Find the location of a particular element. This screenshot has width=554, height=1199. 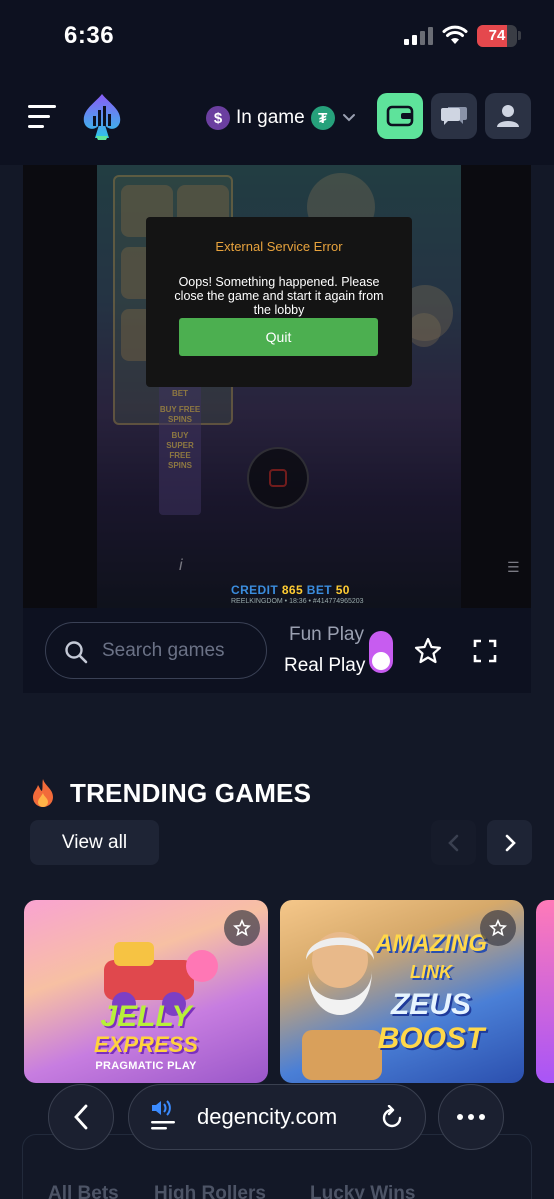

cellular-signal-icon is located at coordinates (418, 36).